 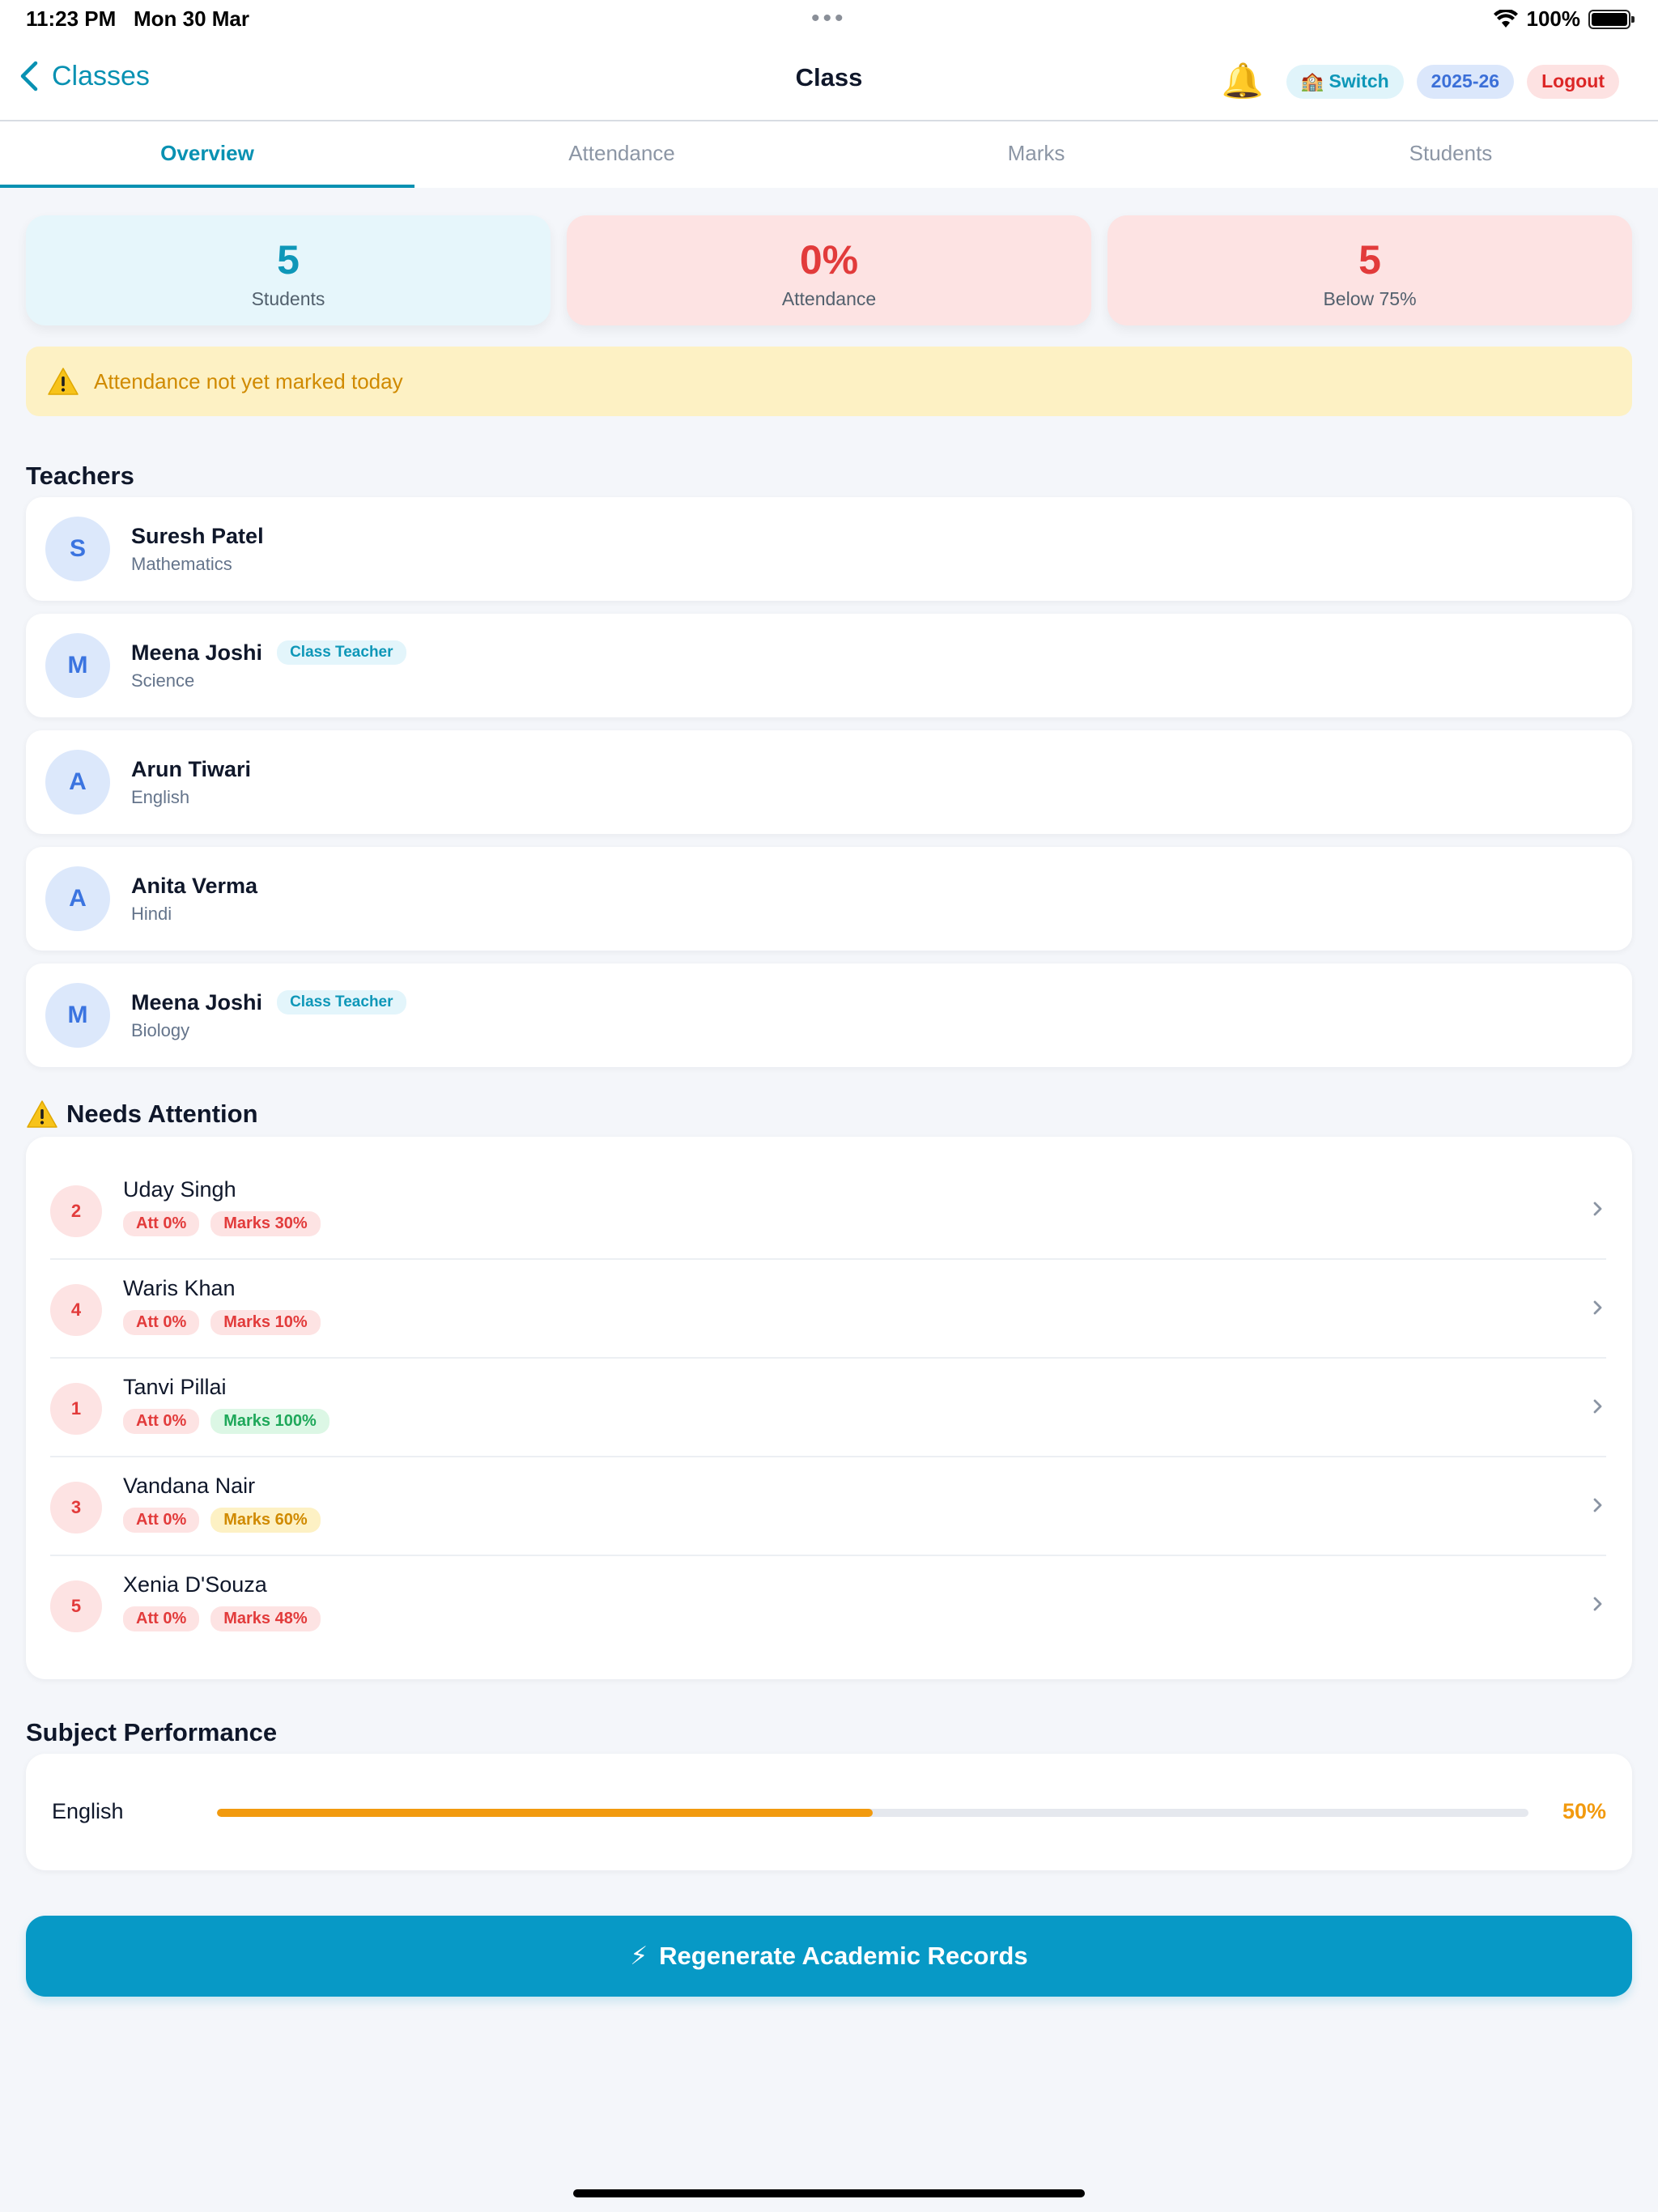 I want to click on rank-badge: 4, so click(x=76, y=1310).